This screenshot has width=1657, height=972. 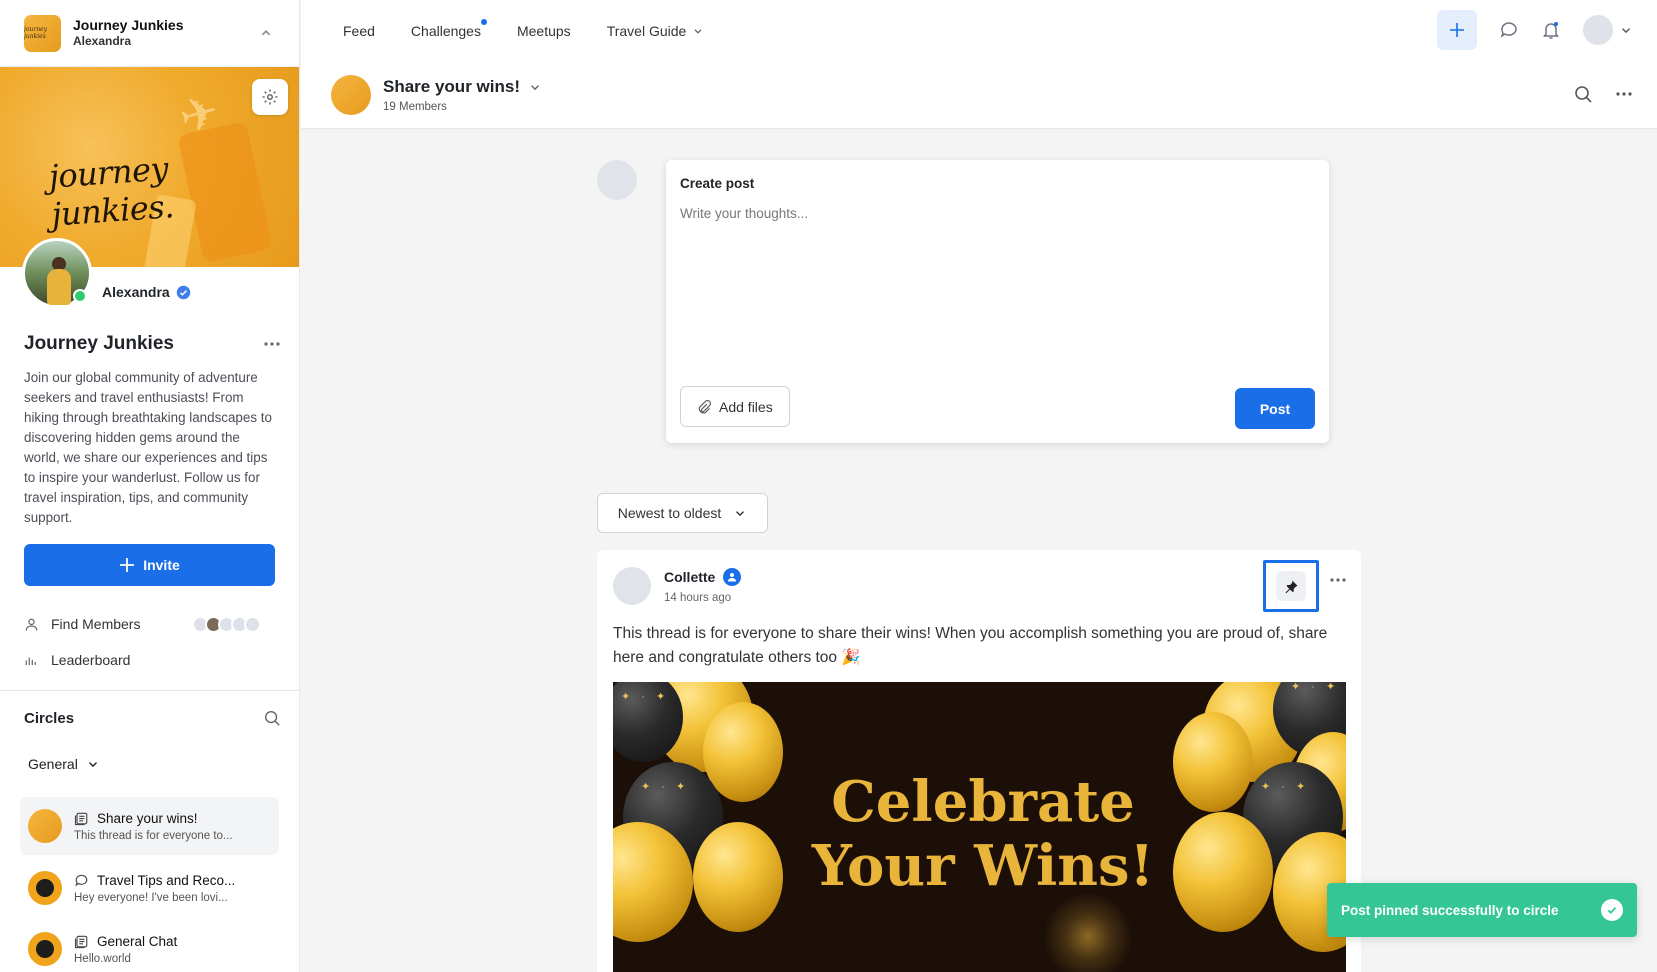 What do you see at coordinates (170, 941) in the screenshot?
I see `circle-title-row: General Chat` at bounding box center [170, 941].